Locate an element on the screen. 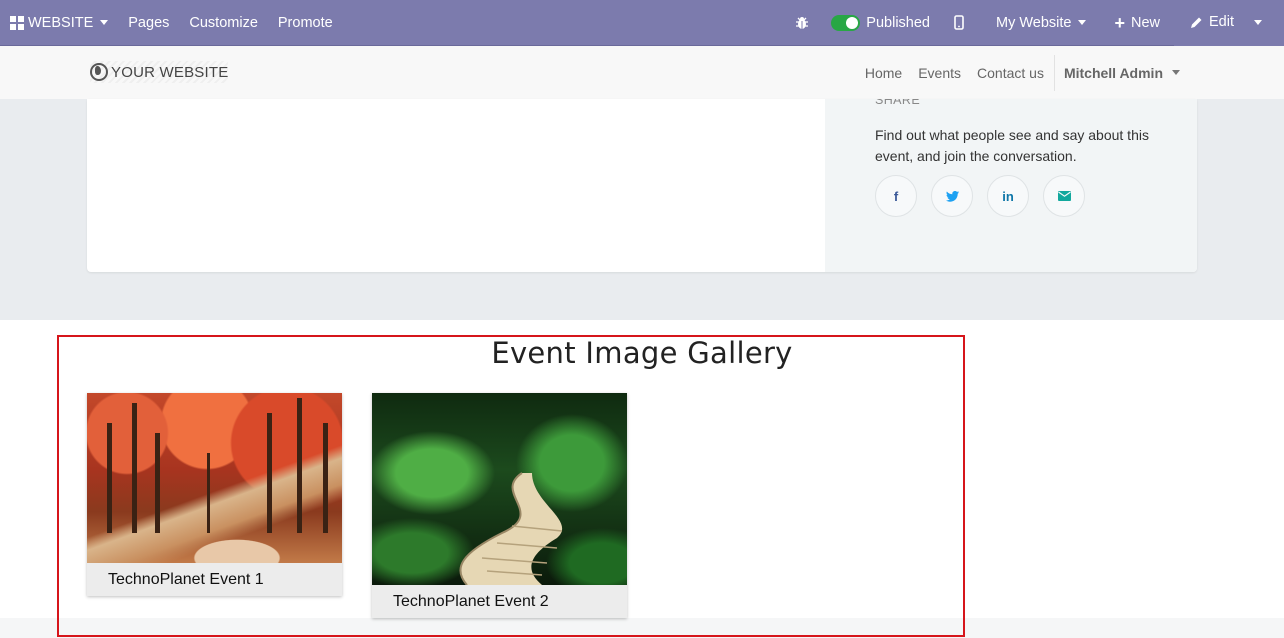  nav-events: Events is located at coordinates (939, 73).